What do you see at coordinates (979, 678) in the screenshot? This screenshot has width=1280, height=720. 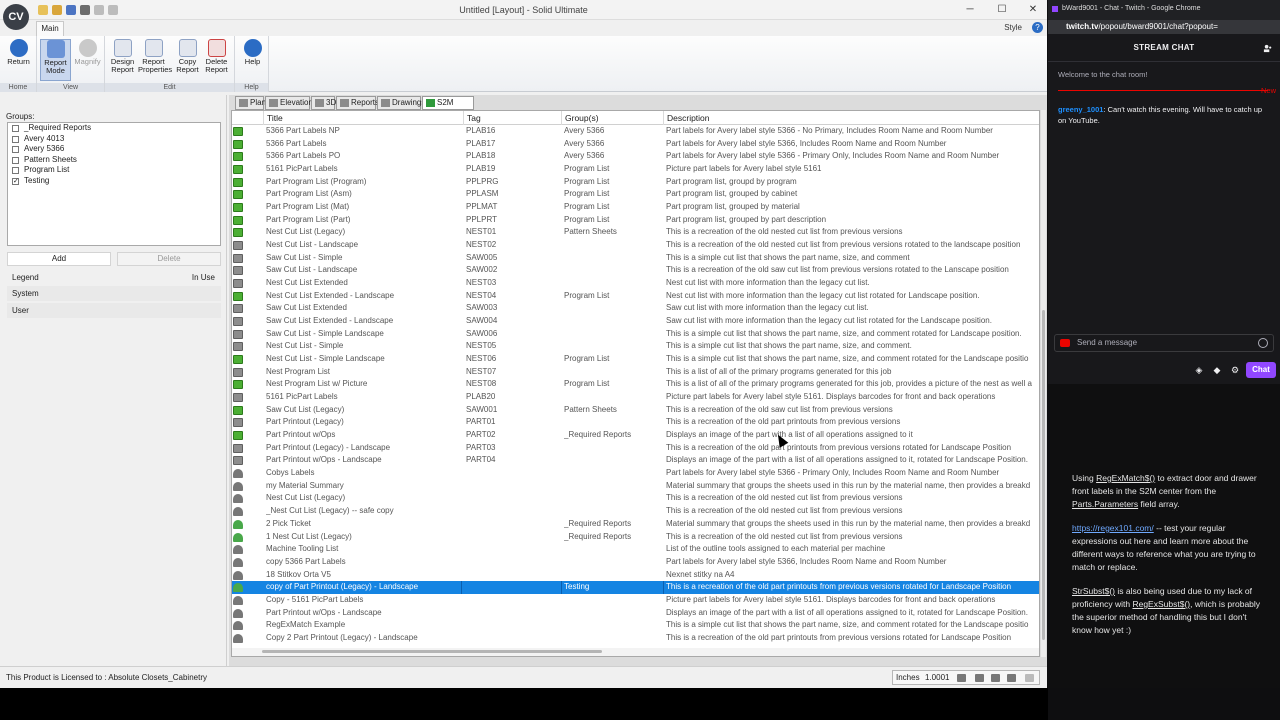 I see `grid-snap-icon` at bounding box center [979, 678].